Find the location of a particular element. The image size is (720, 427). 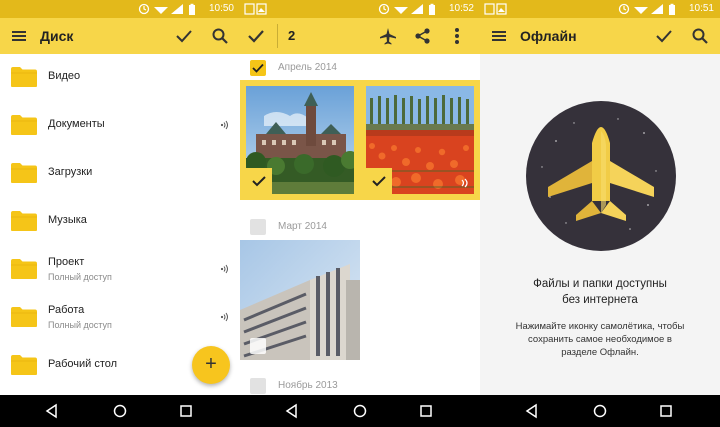

folder-row: Проект Полный доступ is located at coordinates (120, 270).